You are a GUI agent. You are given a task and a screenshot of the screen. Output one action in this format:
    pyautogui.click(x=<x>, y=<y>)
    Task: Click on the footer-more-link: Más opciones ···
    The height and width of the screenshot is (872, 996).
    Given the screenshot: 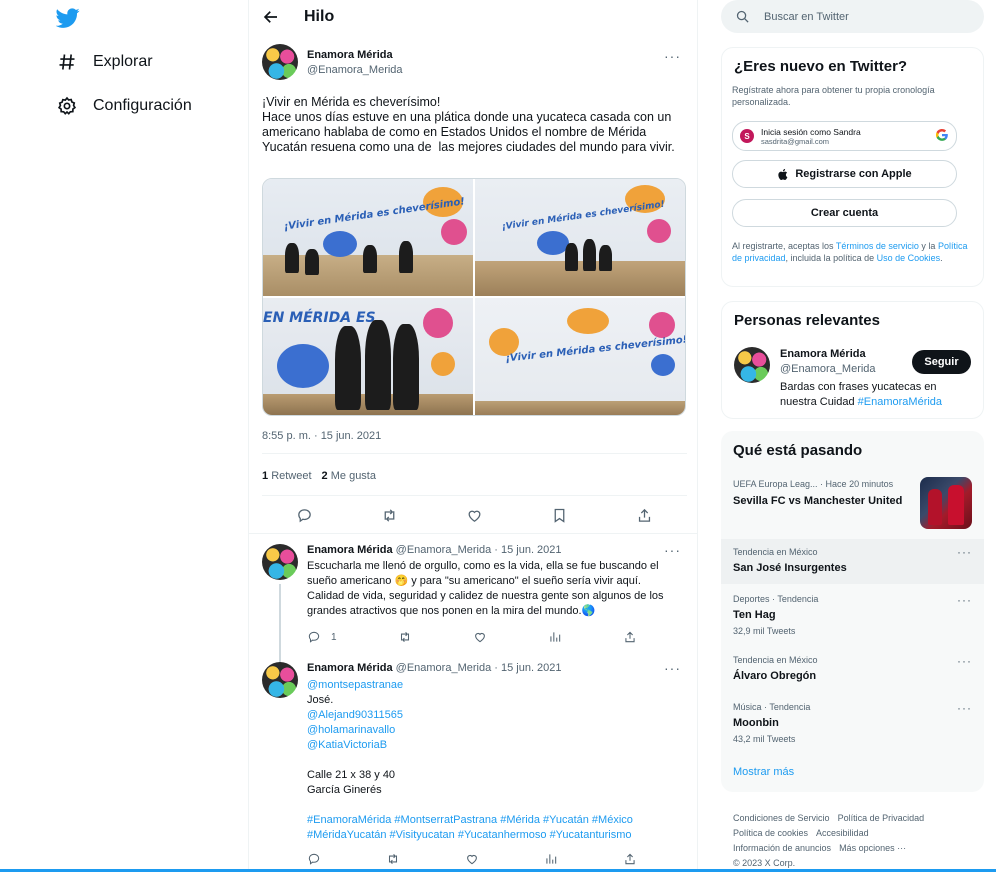 What is the action you would take?
    pyautogui.click(x=872, y=848)
    